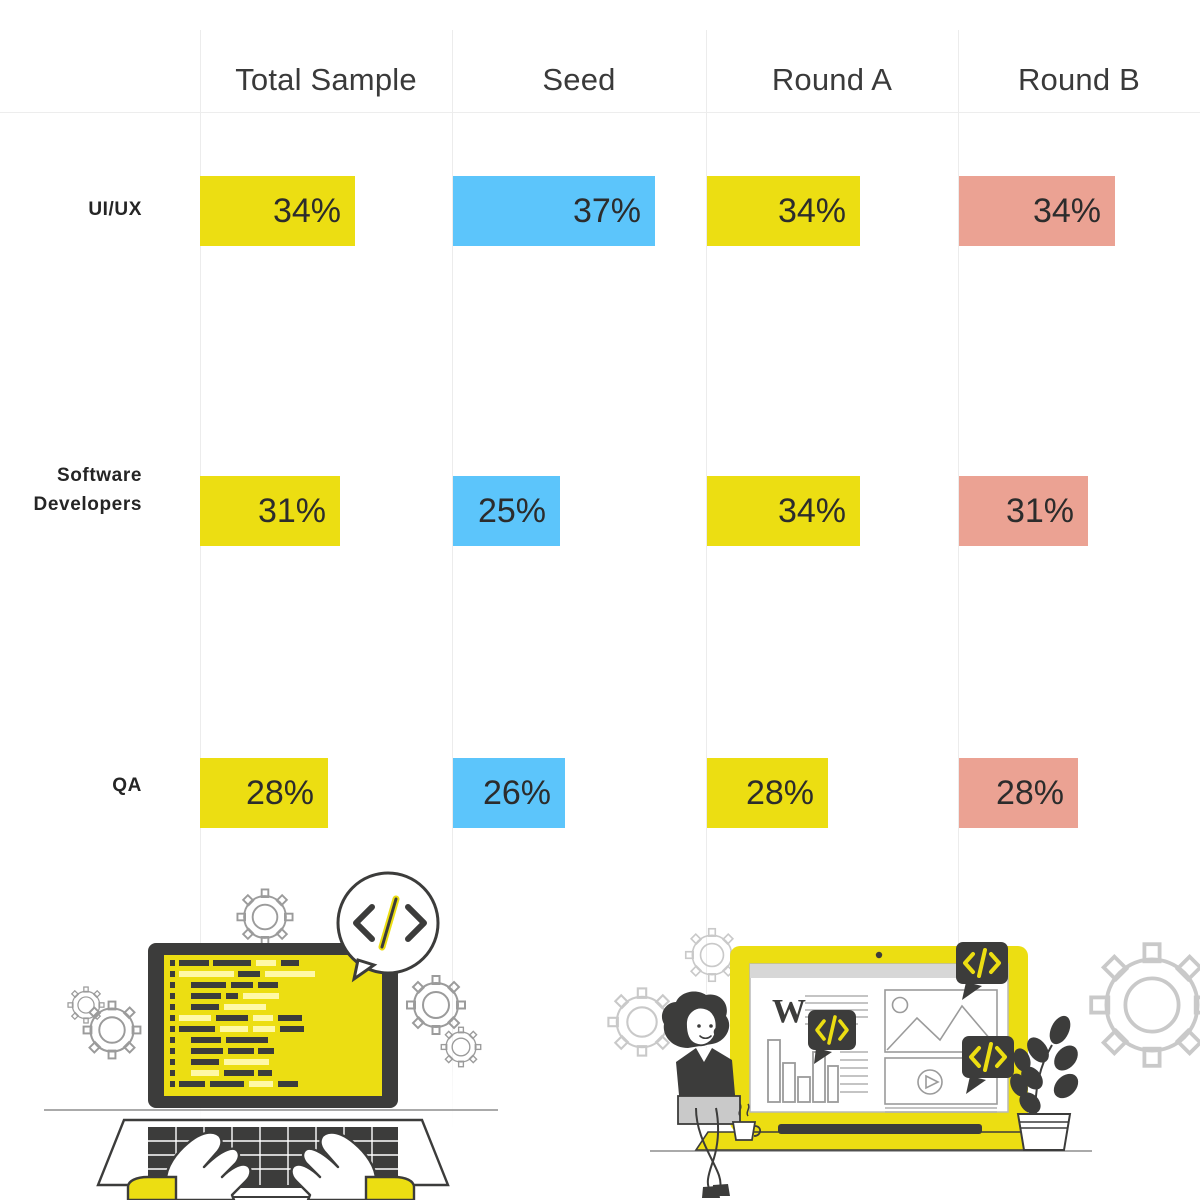 The image size is (1200, 1200). I want to click on column-header-label: Total Sample, so click(326, 79).